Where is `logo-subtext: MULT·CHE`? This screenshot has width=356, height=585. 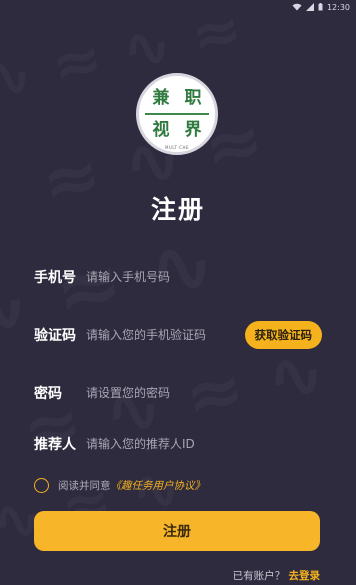
logo-subtext: MULT·CHE is located at coordinates (177, 147).